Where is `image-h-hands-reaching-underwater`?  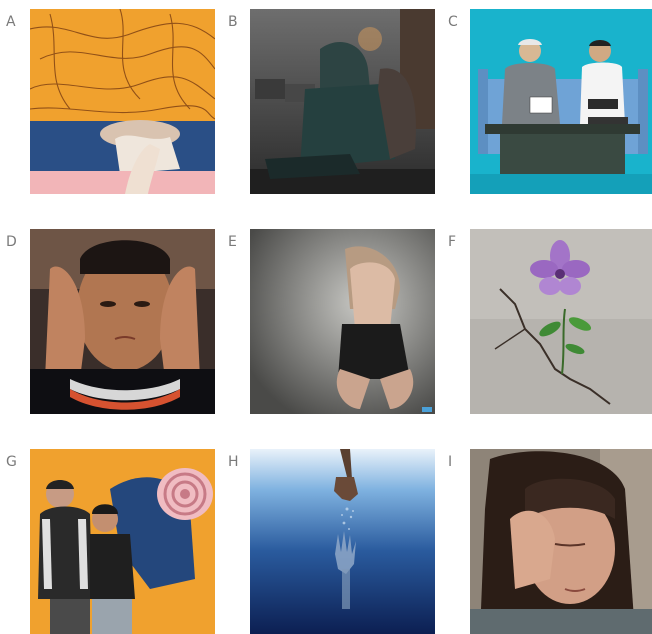 image-h-hands-reaching-underwater is located at coordinates (342, 541).